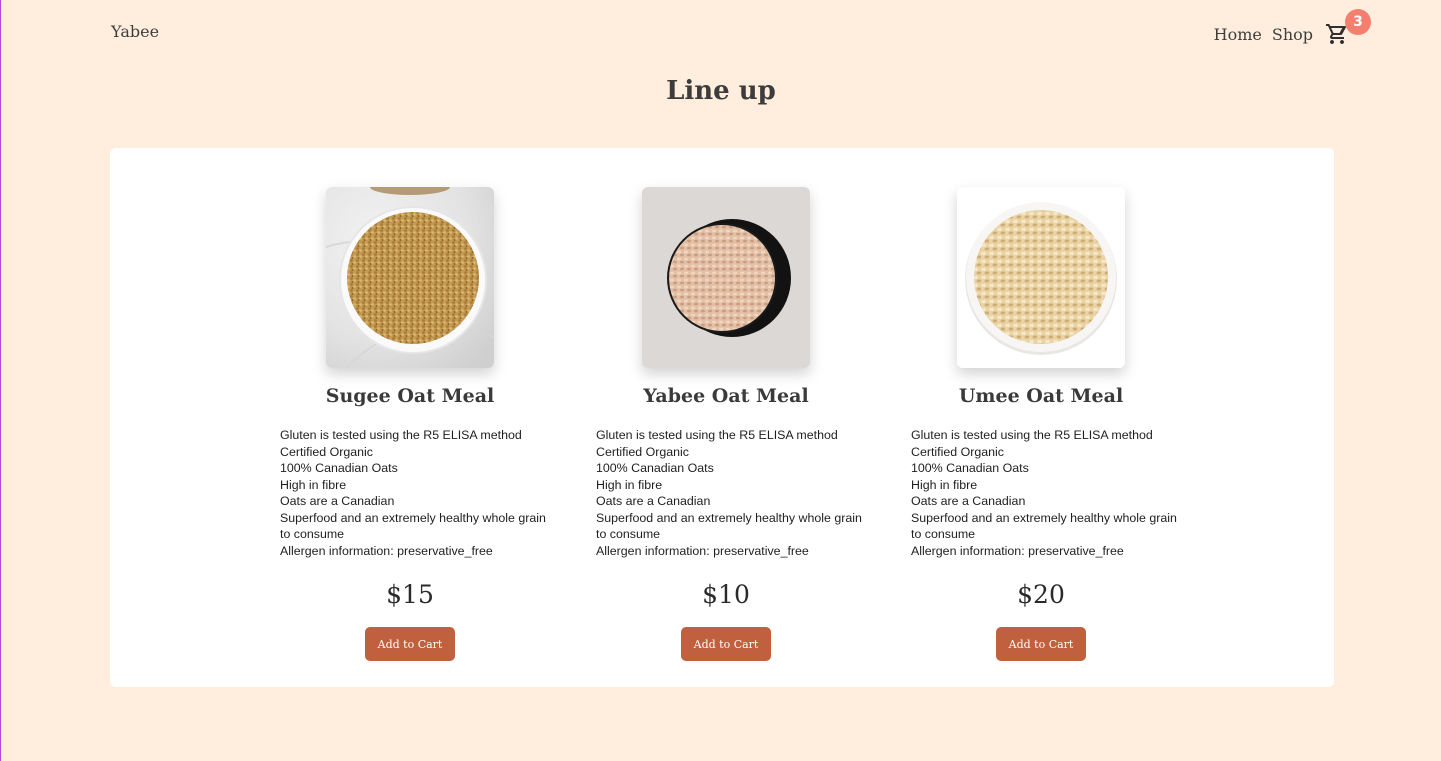 This screenshot has height=761, width=1441. What do you see at coordinates (1041, 396) in the screenshot?
I see `product-title: Umee Oat Meal` at bounding box center [1041, 396].